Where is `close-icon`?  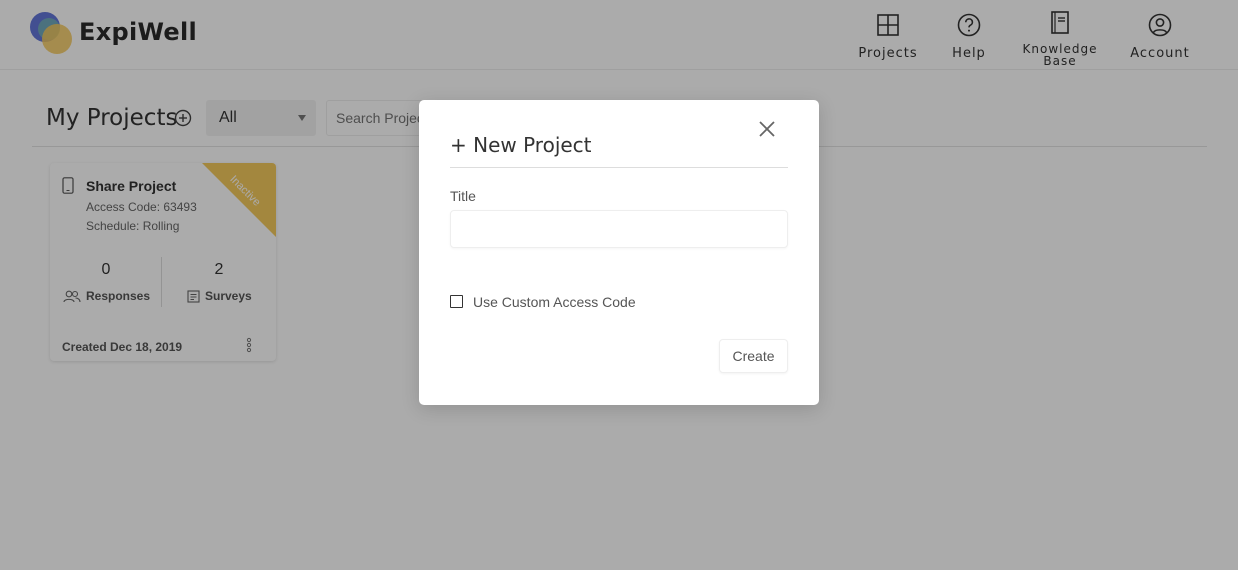 close-icon is located at coordinates (767, 129).